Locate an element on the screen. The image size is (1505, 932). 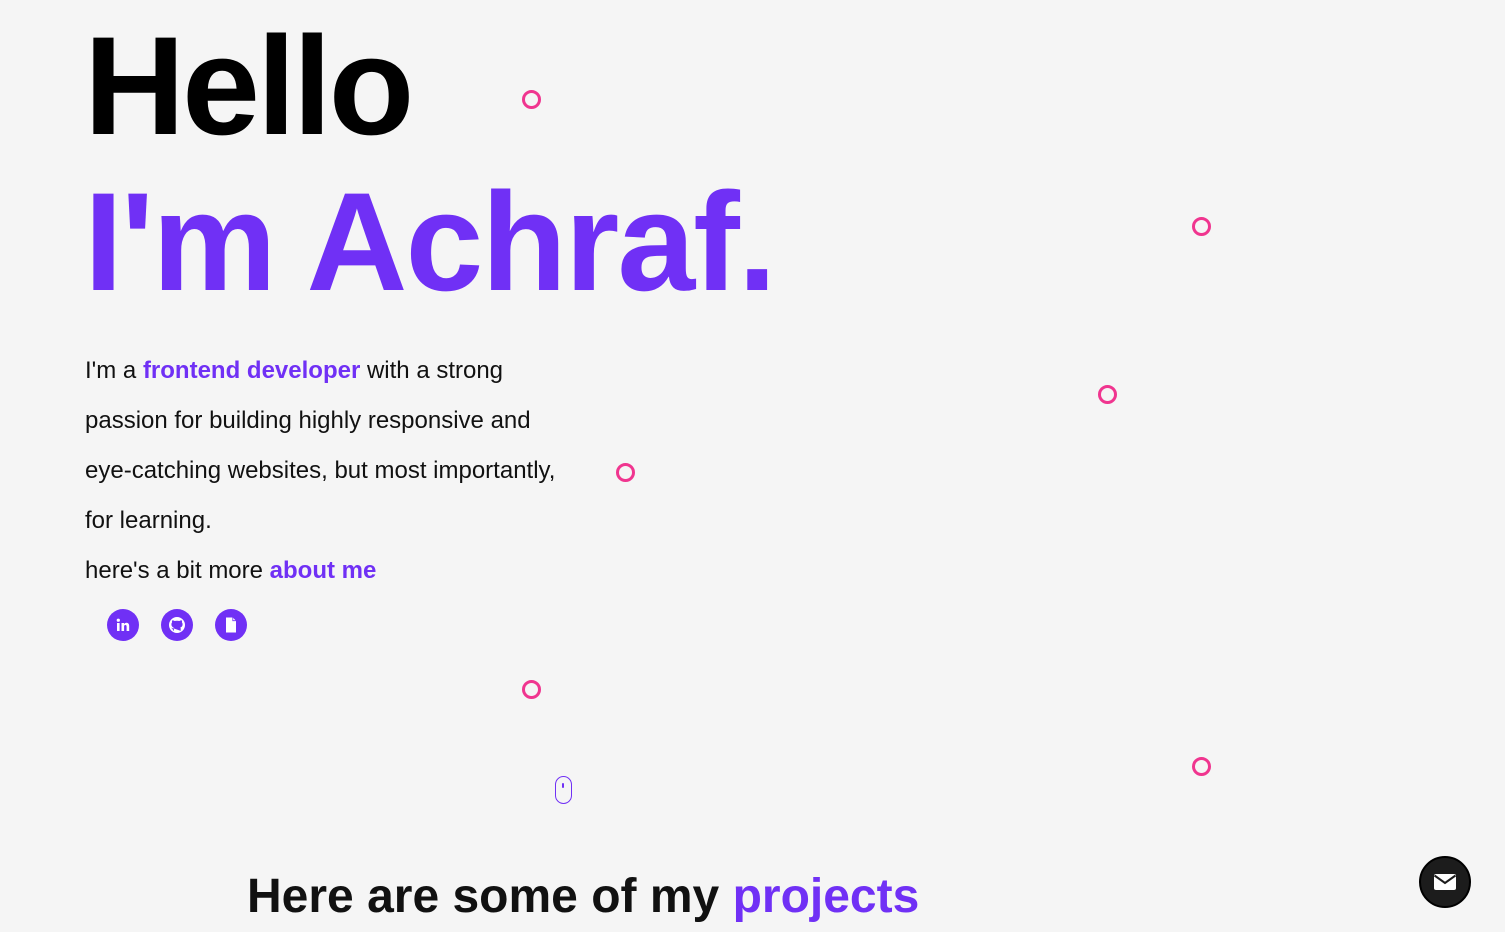
envelope-icon is located at coordinates (1445, 882).